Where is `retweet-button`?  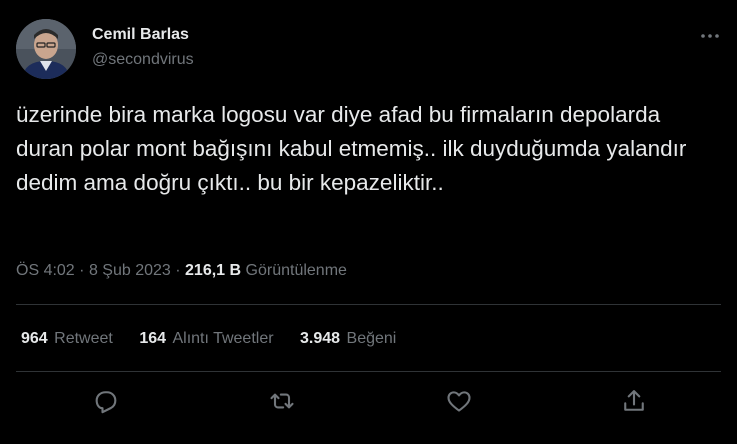
retweet-button is located at coordinates (282, 401).